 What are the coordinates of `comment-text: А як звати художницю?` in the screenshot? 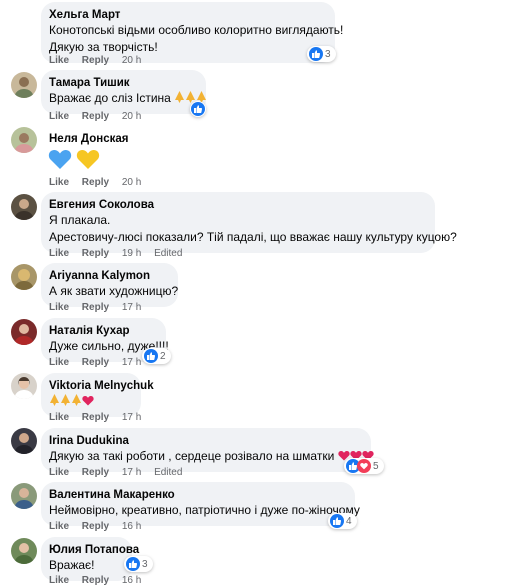 It's located at (114, 291).